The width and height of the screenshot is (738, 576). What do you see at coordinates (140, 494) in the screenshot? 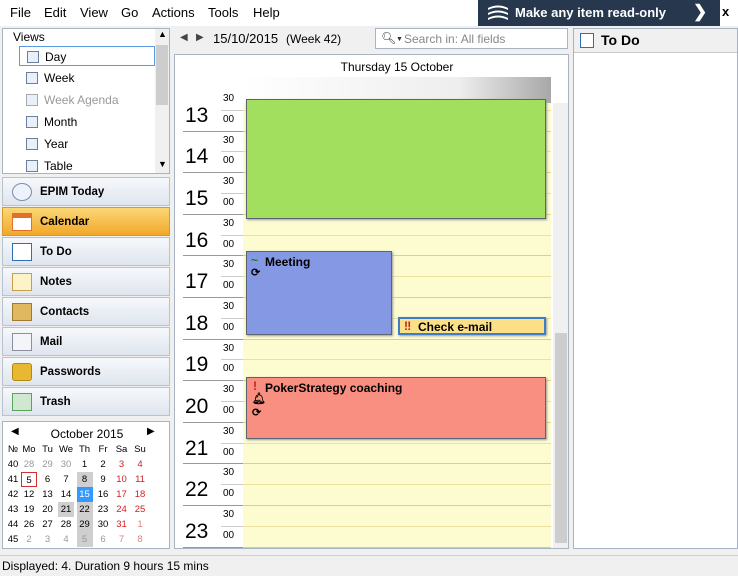
I see `calendar-day: 18` at bounding box center [140, 494].